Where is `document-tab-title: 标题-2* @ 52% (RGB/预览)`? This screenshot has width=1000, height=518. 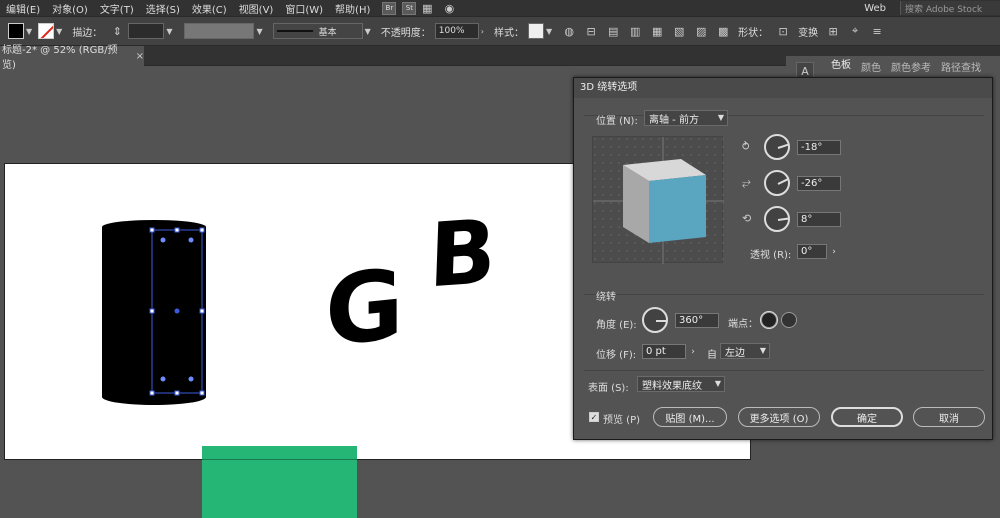
document-tab-title: 标题-2* @ 52% (RGB/预览) is located at coordinates (60, 58).